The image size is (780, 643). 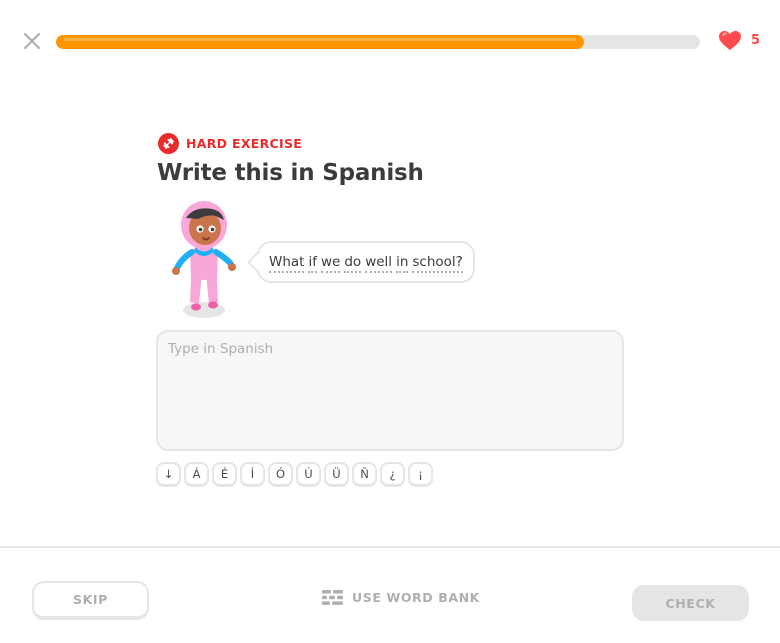 What do you see at coordinates (390, 390) in the screenshot?
I see `answer-input` at bounding box center [390, 390].